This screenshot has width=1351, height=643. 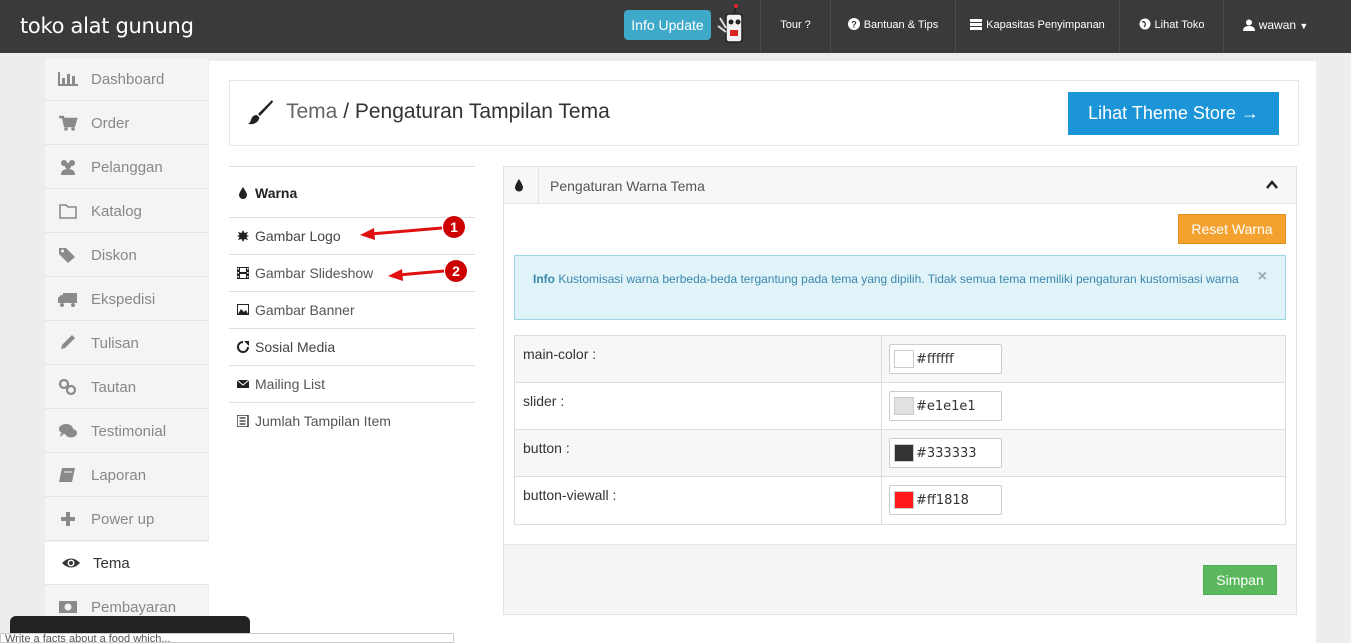 I want to click on sidebar-item-diskon: Diskon, so click(x=126, y=255).